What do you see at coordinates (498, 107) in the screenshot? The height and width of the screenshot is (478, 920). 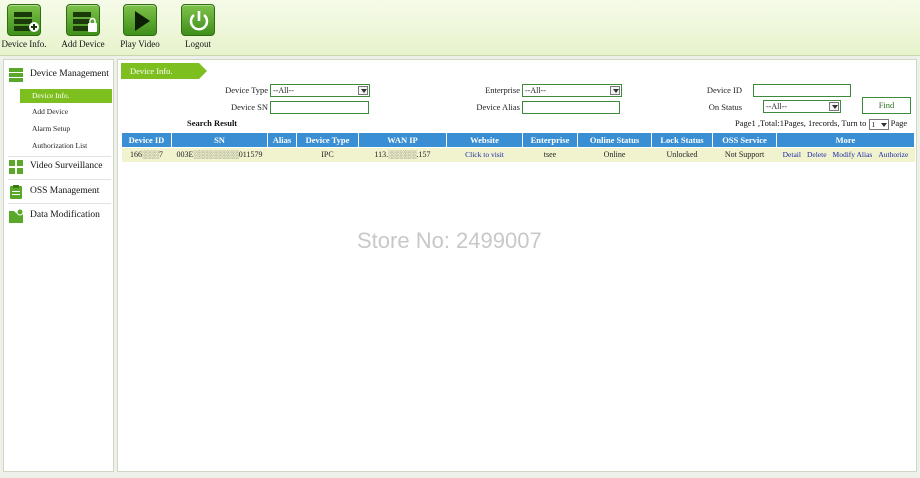 I see `device-alias-label: Device Alias` at bounding box center [498, 107].